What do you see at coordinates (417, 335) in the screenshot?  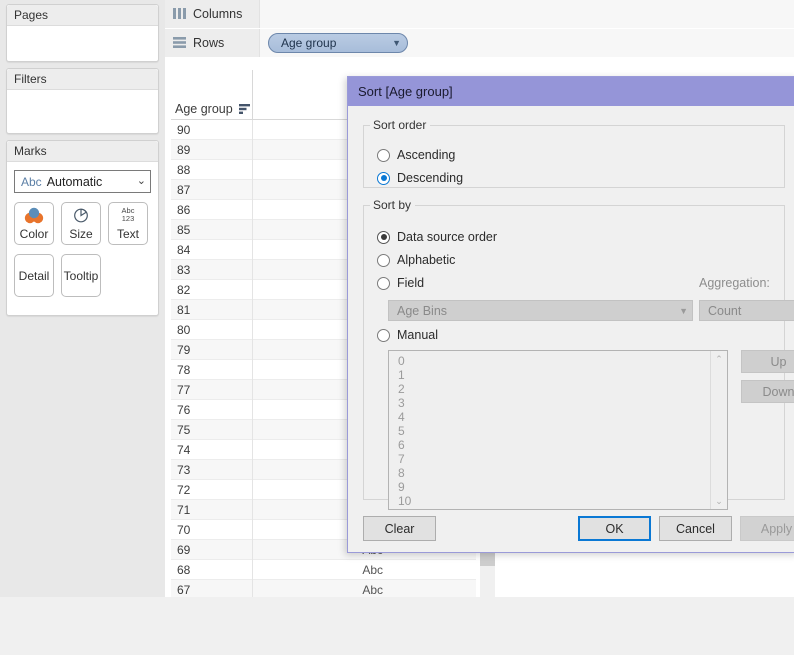 I see `radio-manual-label: Manual` at bounding box center [417, 335].